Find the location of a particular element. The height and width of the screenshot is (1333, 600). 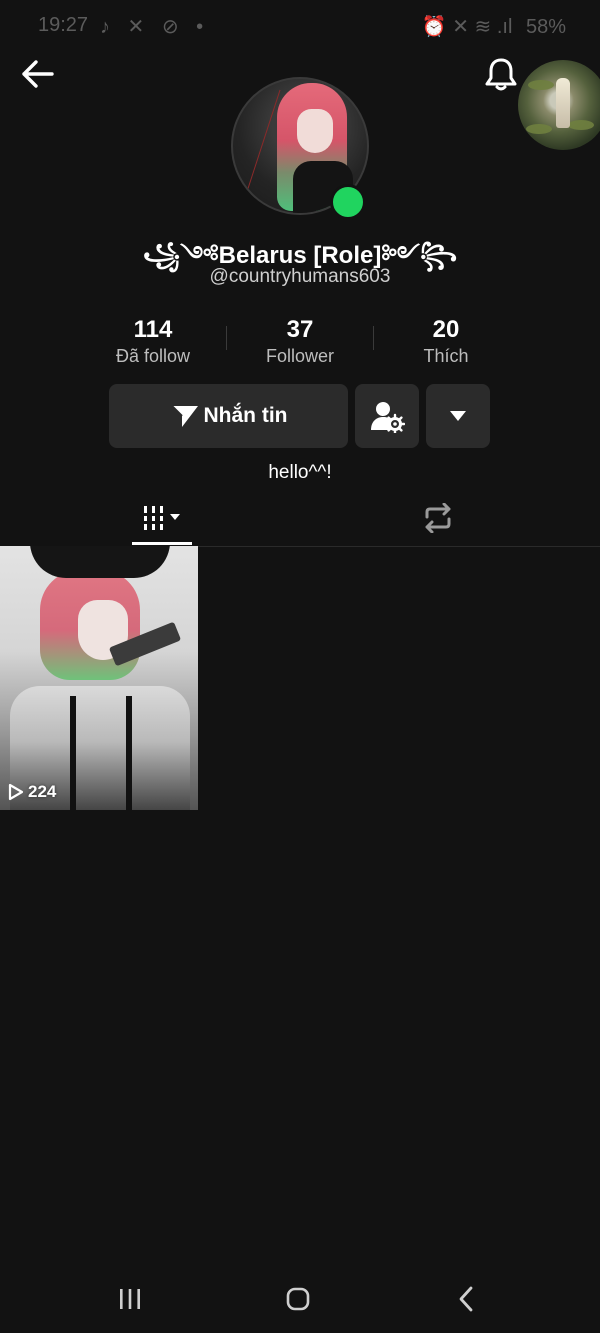

username: @countryhumans603 is located at coordinates (300, 276).